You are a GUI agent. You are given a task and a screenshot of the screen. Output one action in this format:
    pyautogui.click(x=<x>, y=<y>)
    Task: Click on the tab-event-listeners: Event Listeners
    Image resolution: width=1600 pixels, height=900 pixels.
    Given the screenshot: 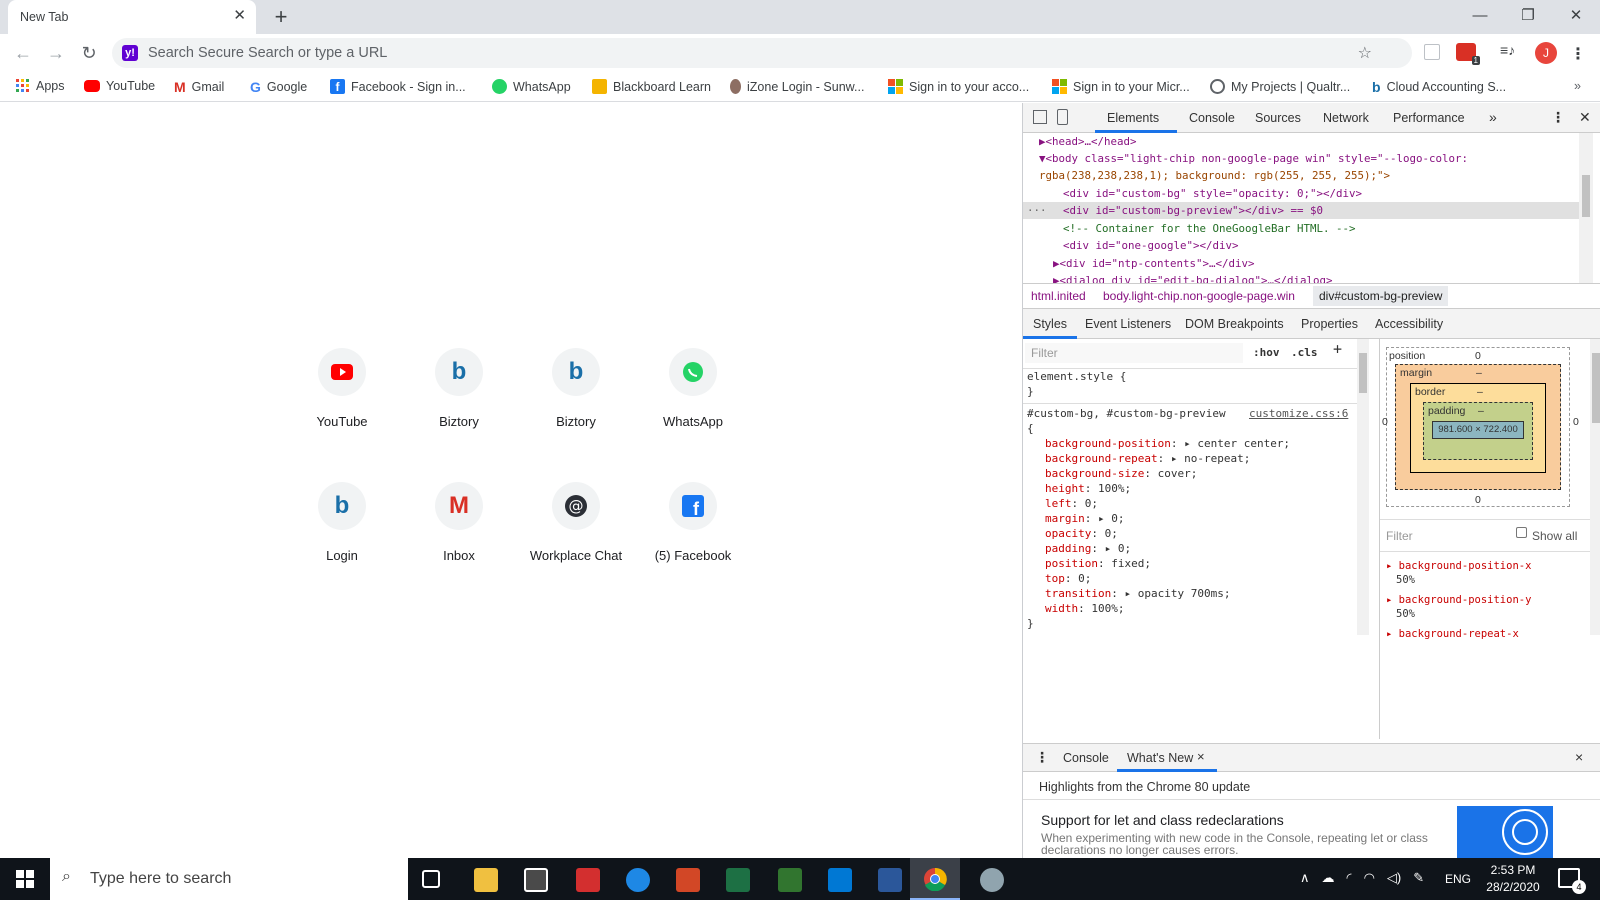 What is the action you would take?
    pyautogui.click(x=1128, y=324)
    